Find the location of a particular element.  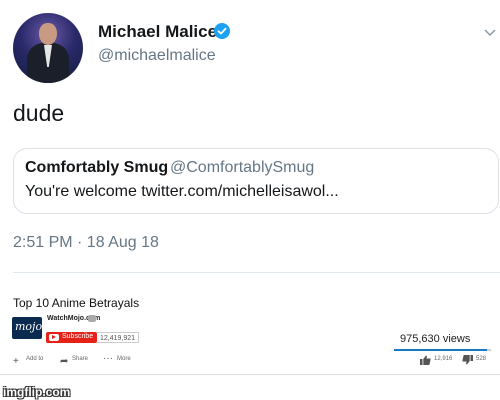

author-avatar is located at coordinates (48, 48).